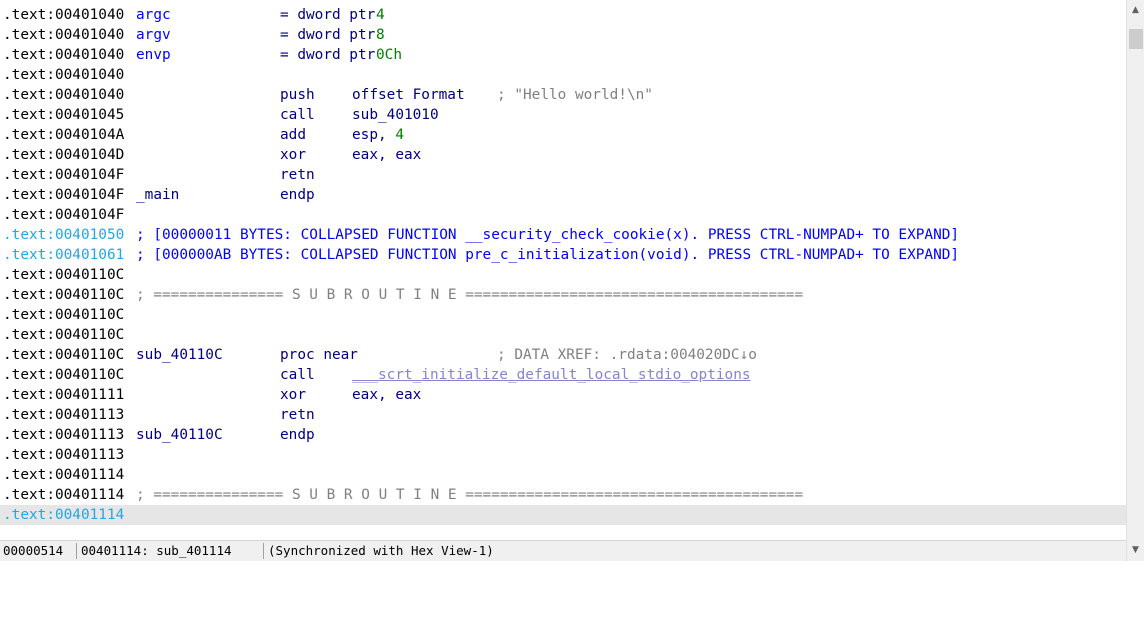  What do you see at coordinates (1135, 550) in the screenshot?
I see `scroll-down-arrow-icon: ▼` at bounding box center [1135, 550].